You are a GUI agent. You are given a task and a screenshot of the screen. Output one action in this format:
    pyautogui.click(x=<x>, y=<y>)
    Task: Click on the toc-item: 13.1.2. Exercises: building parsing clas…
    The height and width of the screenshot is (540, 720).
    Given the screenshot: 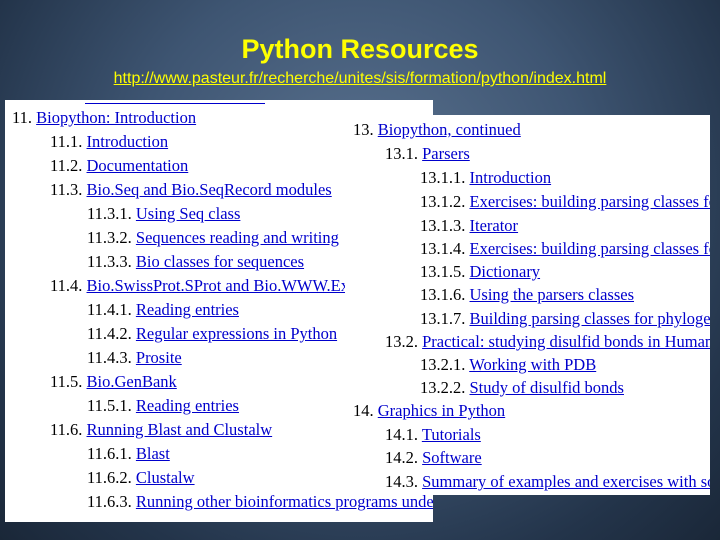 What is the action you would take?
    pyautogui.click(x=565, y=202)
    